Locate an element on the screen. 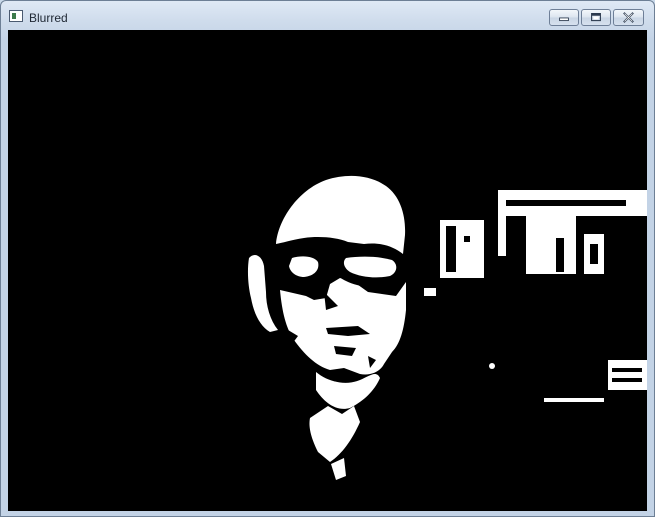 The height and width of the screenshot is (517, 655). window-title: Blurred is located at coordinates (48, 18).